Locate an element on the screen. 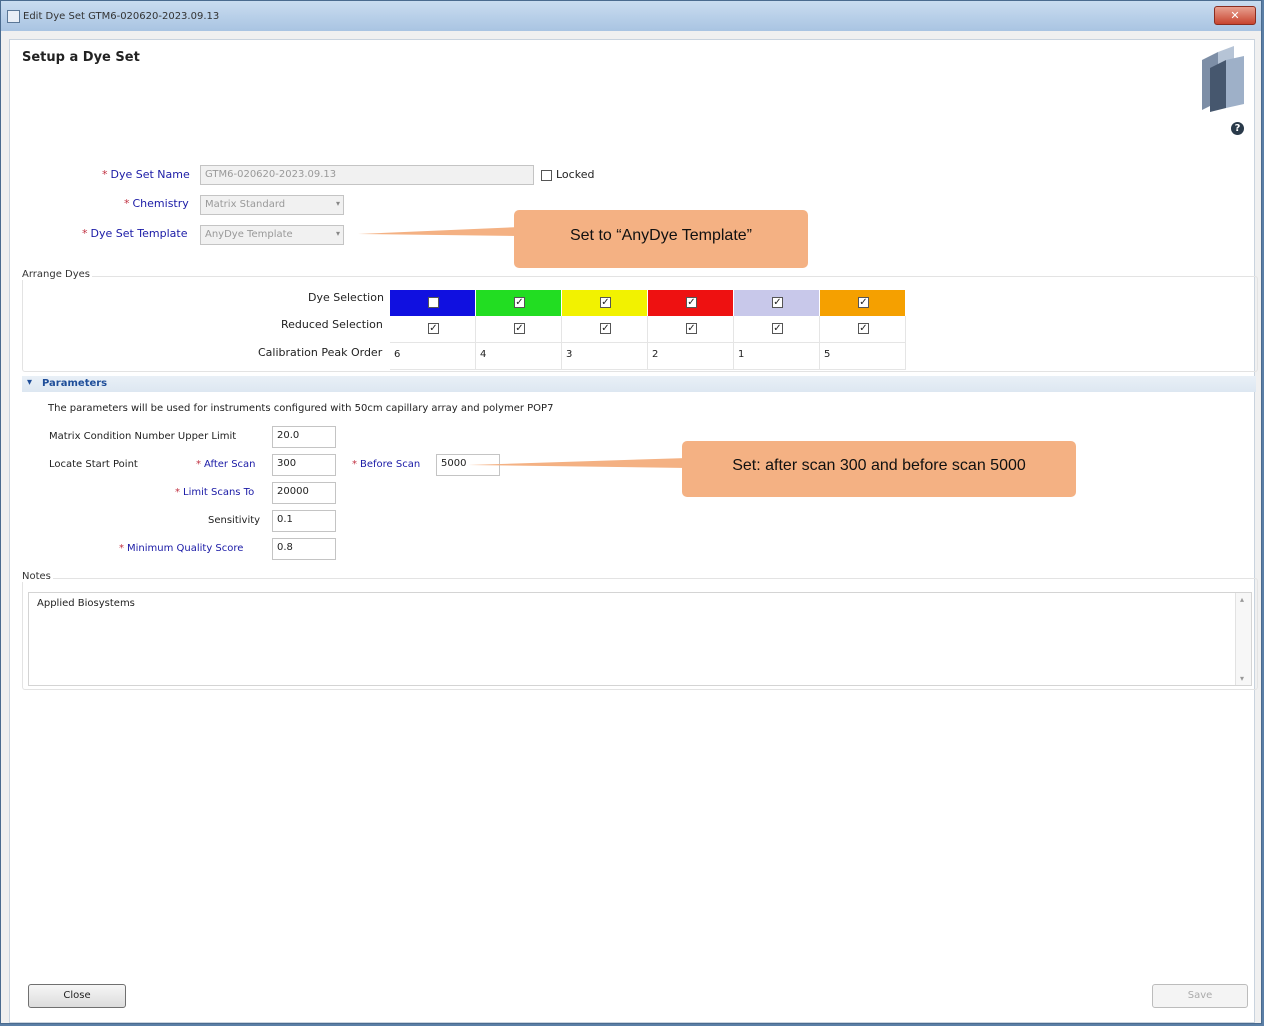 The width and height of the screenshot is (1264, 1026). chemistry-select: Matrix Standard ▾ is located at coordinates (272, 205).